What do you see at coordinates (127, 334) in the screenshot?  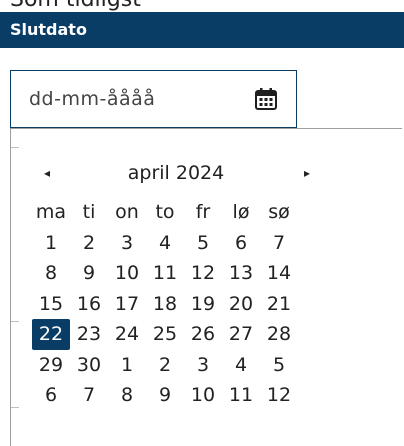 I see `calendar-day: 24` at bounding box center [127, 334].